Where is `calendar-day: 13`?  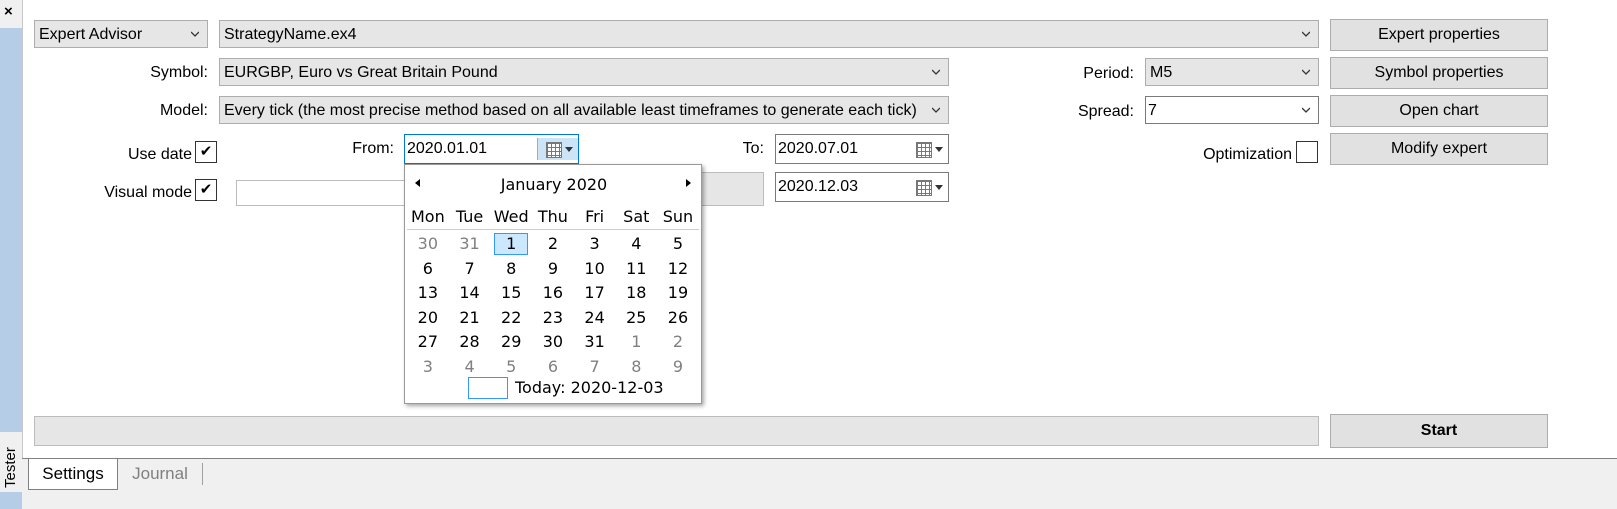
calendar-day: 13 is located at coordinates (428, 293).